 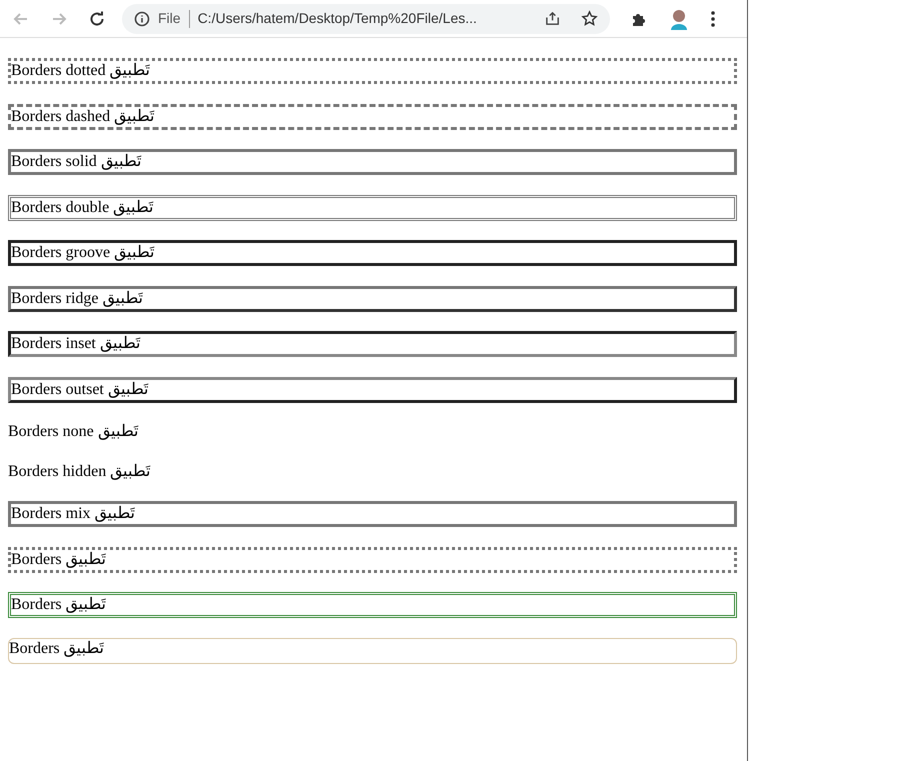 I want to click on text-line: Borders hidden تَطبيق, so click(x=80, y=472).